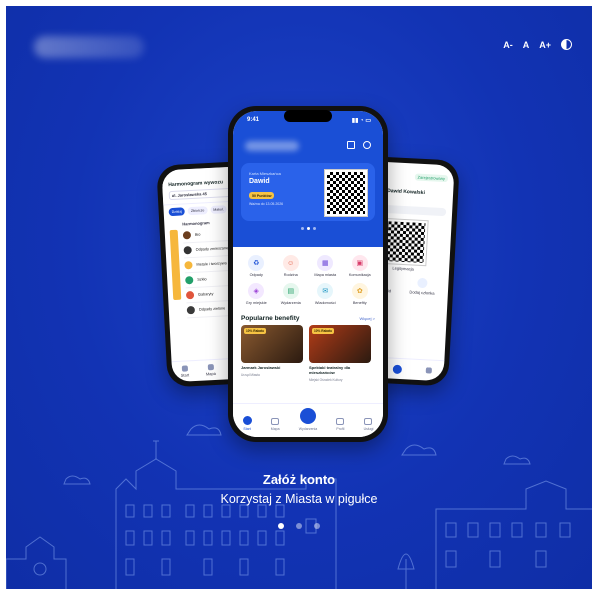 This screenshot has height=595, width=598. What do you see at coordinates (196, 184) in the screenshot?
I see `screen-title: Harmonogram wywozu` at bounding box center [196, 184].